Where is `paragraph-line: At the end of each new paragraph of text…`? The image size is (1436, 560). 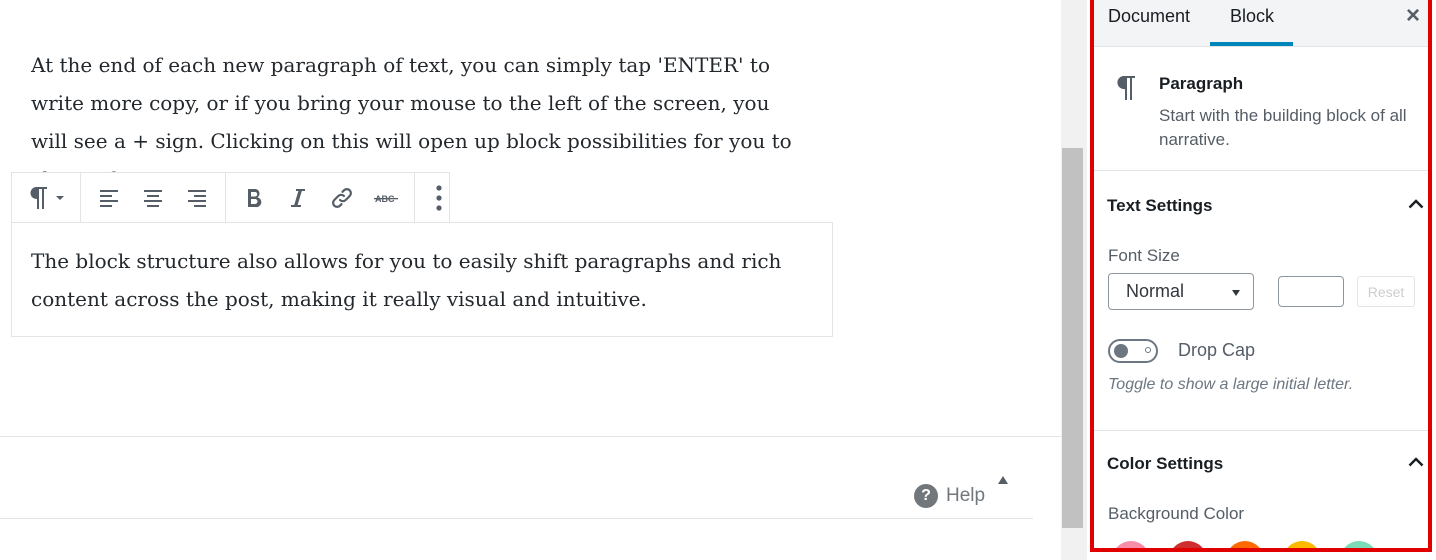
paragraph-line: At the end of each new paragraph of text… is located at coordinates (400, 65).